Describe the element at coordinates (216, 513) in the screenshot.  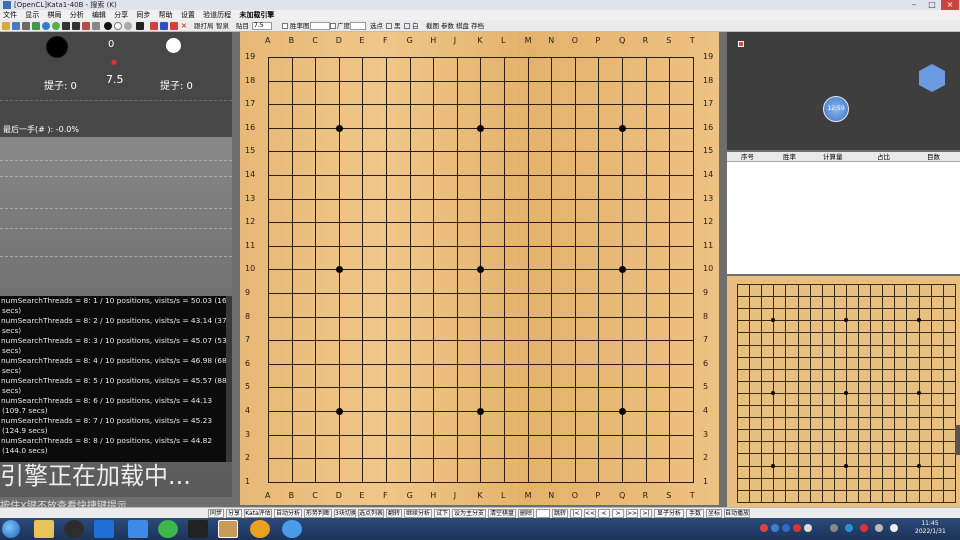
I see `btn-sync: 同步` at that location.